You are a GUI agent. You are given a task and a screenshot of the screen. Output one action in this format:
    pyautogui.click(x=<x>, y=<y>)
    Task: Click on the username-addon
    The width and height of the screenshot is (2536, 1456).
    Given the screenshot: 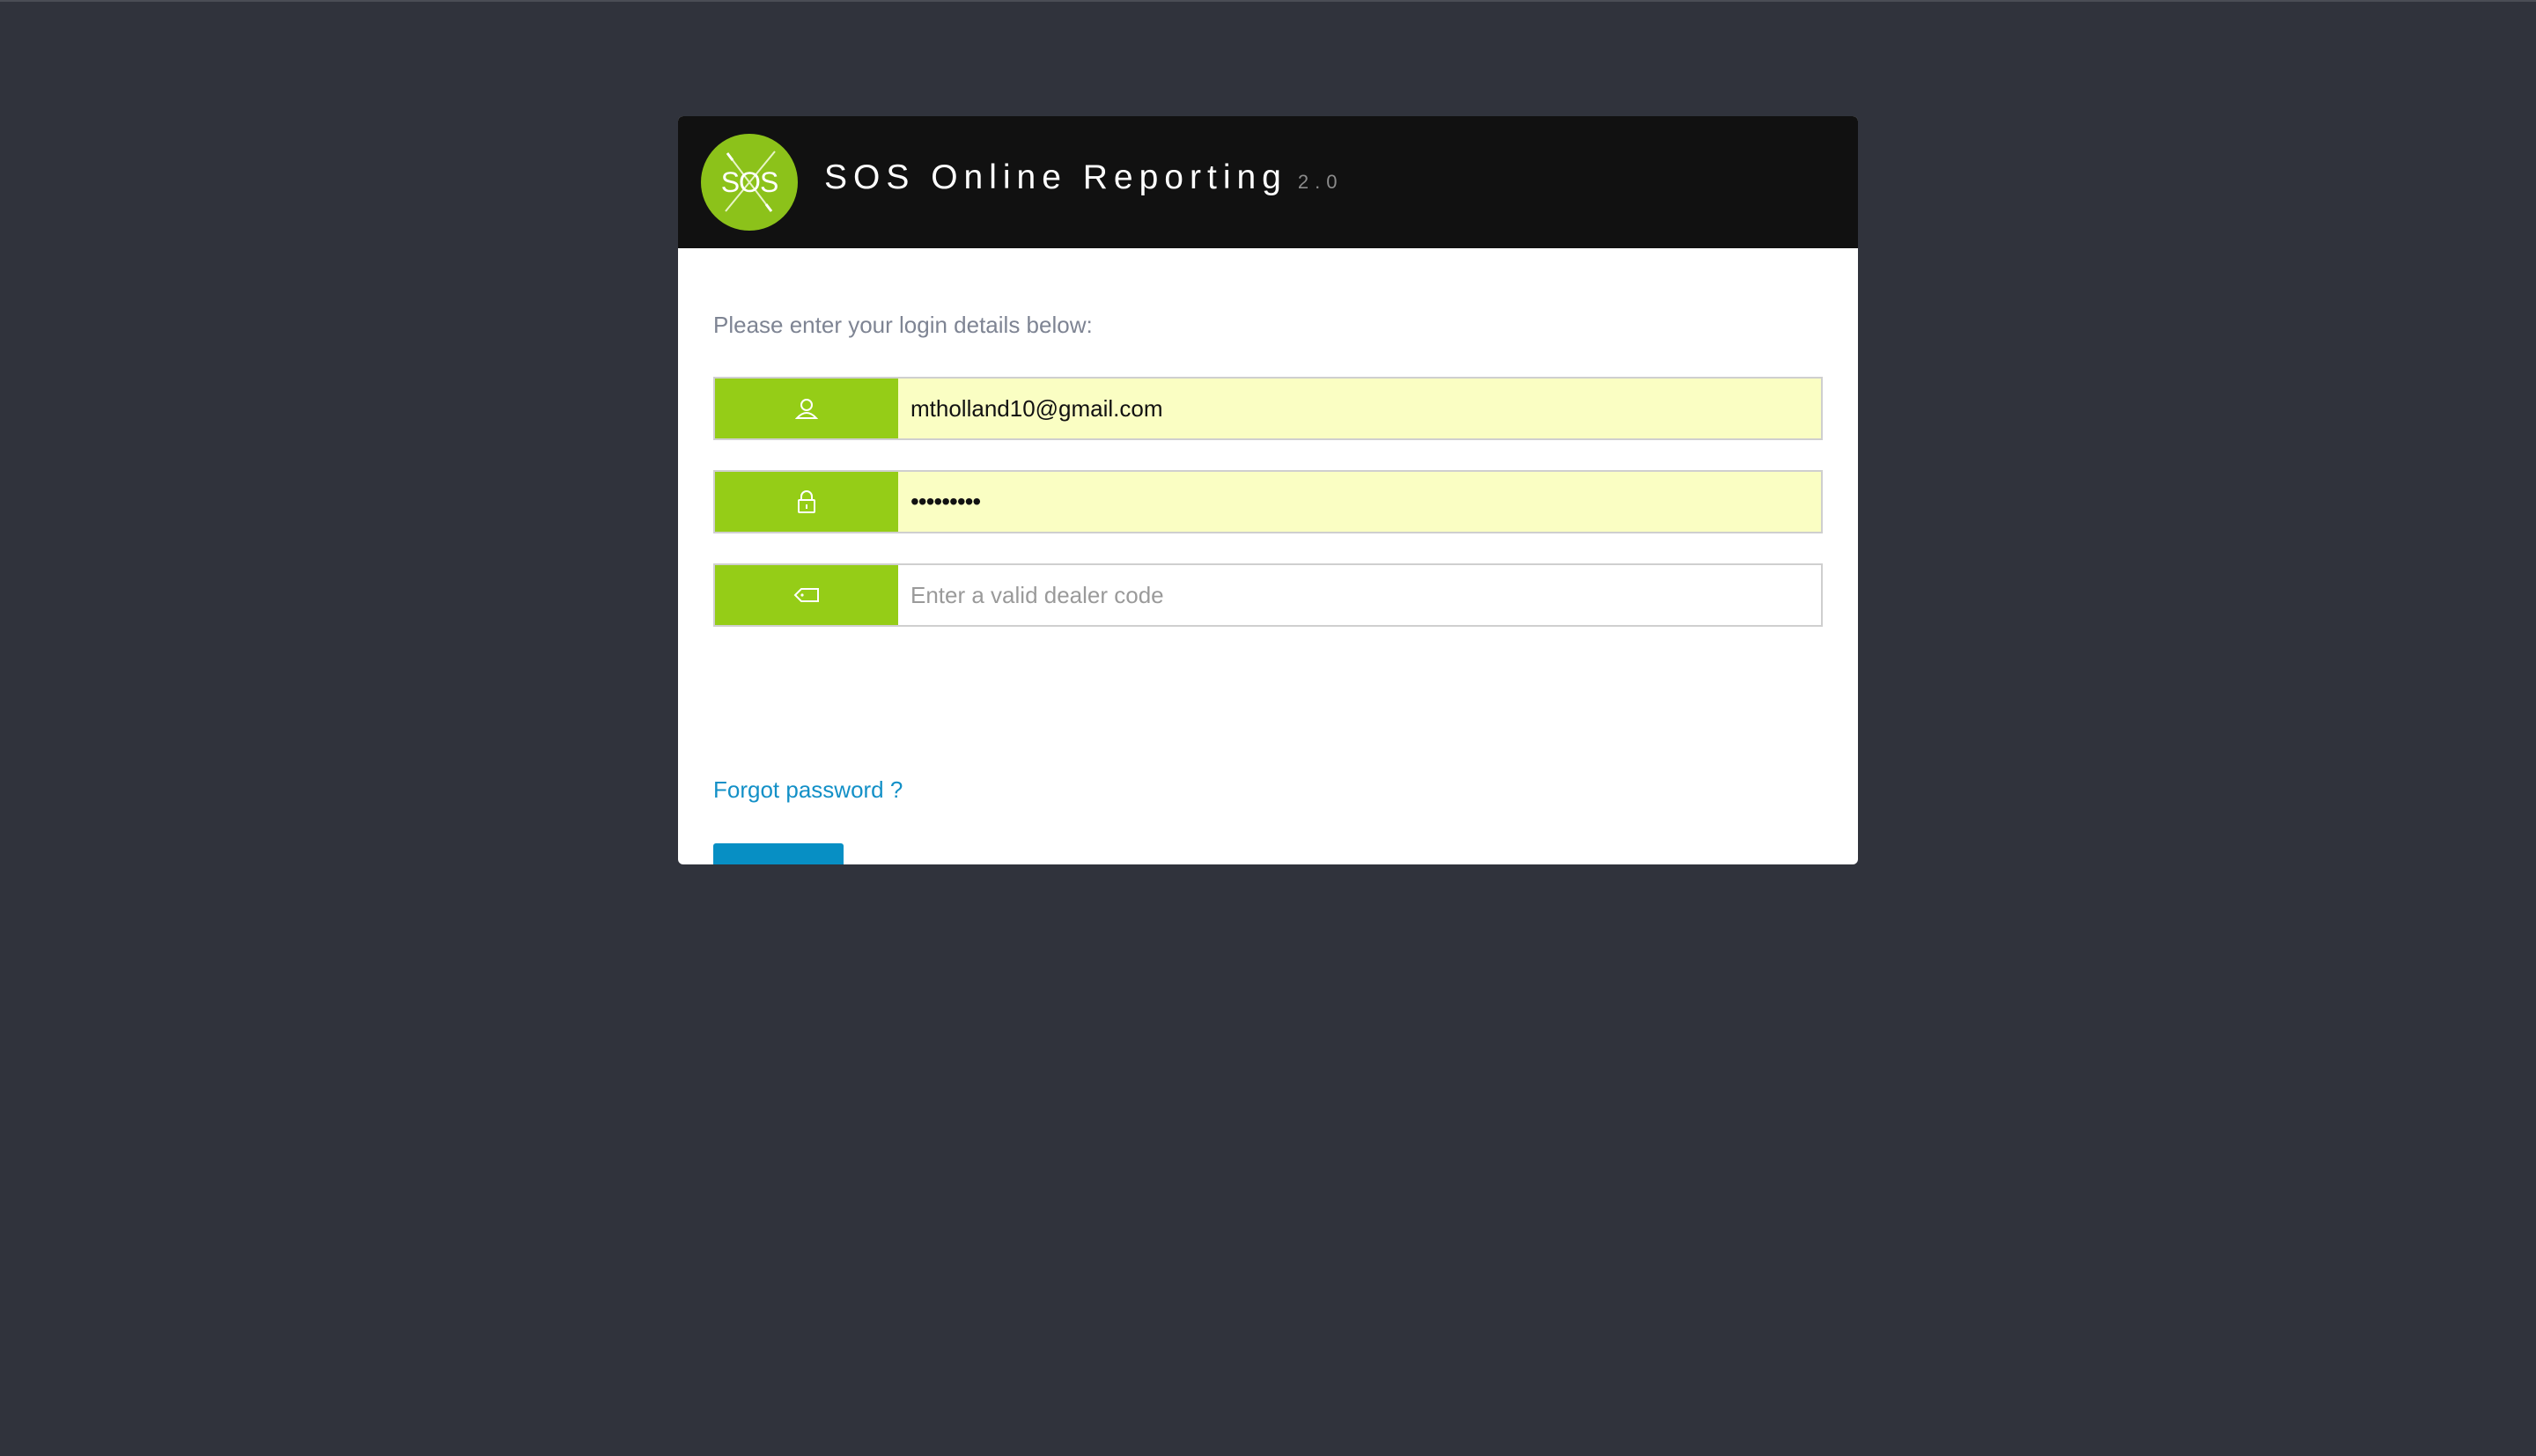 What is the action you would take?
    pyautogui.click(x=806, y=408)
    